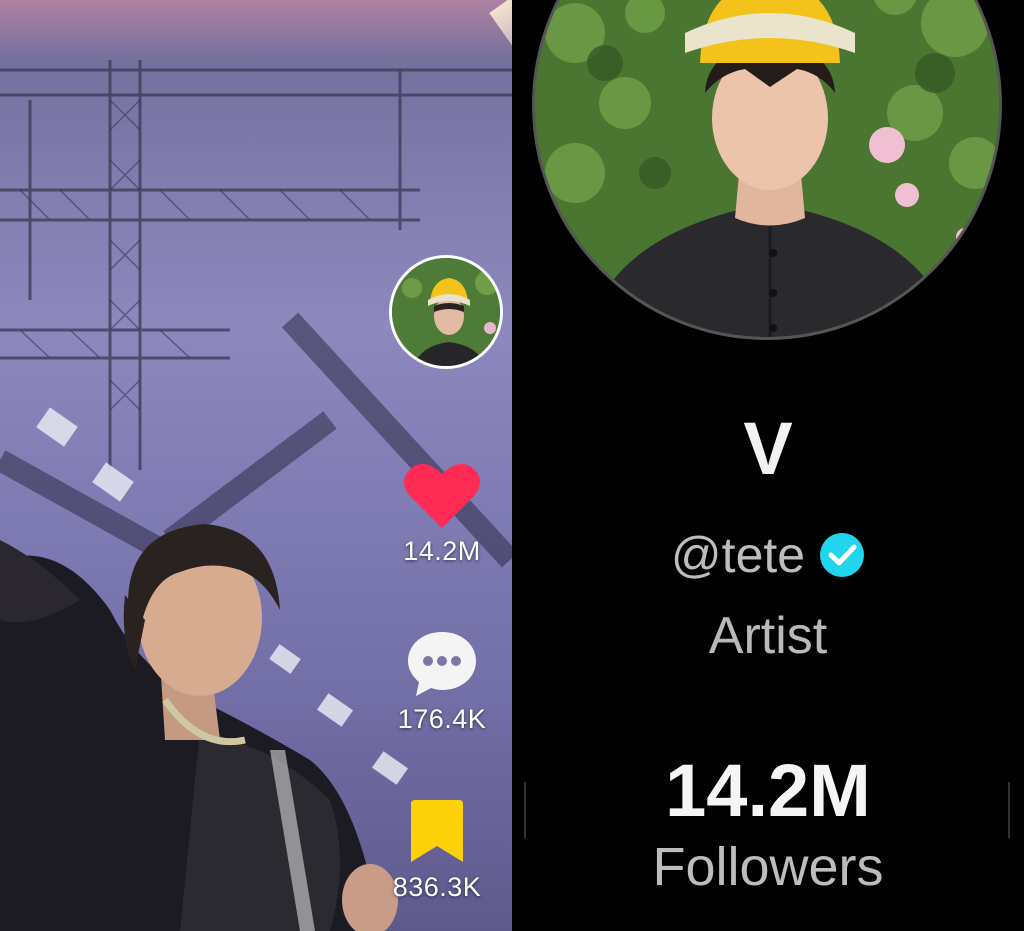  What do you see at coordinates (768, 636) in the screenshot?
I see `profile-bio: Artist` at bounding box center [768, 636].